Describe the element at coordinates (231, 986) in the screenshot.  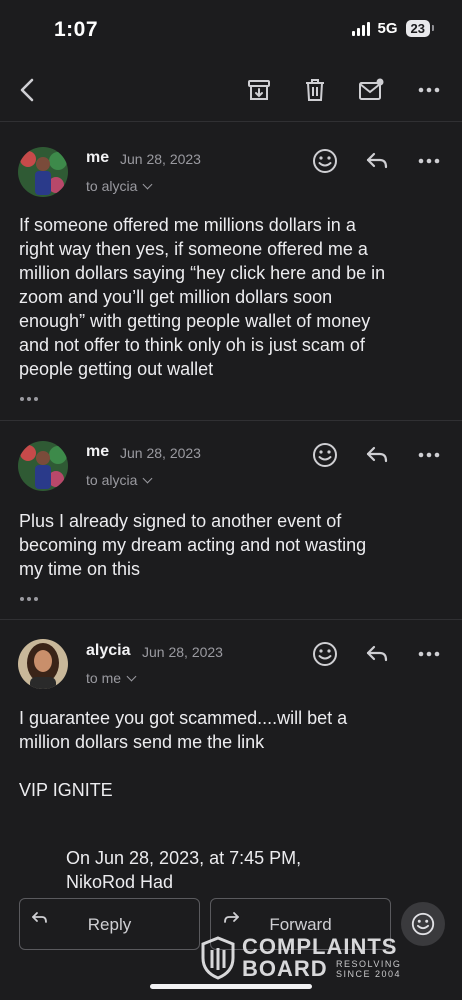
I see `home-indicator` at that location.